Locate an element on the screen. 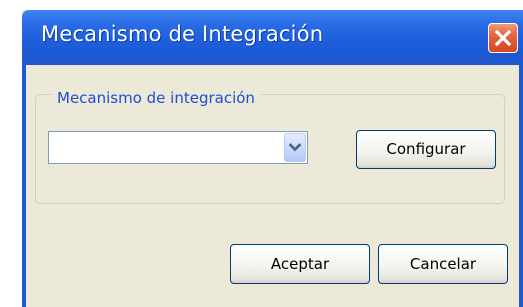 The image size is (523, 307). window-frame-right is located at coordinates (521, 186).